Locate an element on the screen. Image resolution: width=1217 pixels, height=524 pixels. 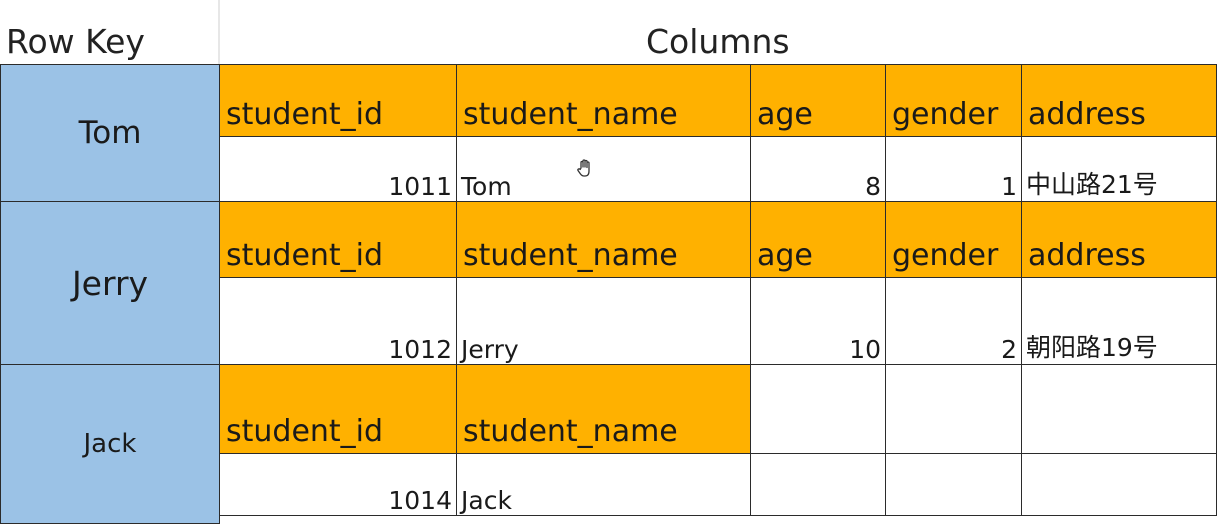
cell-student-name: Jack is located at coordinates (603, 484).